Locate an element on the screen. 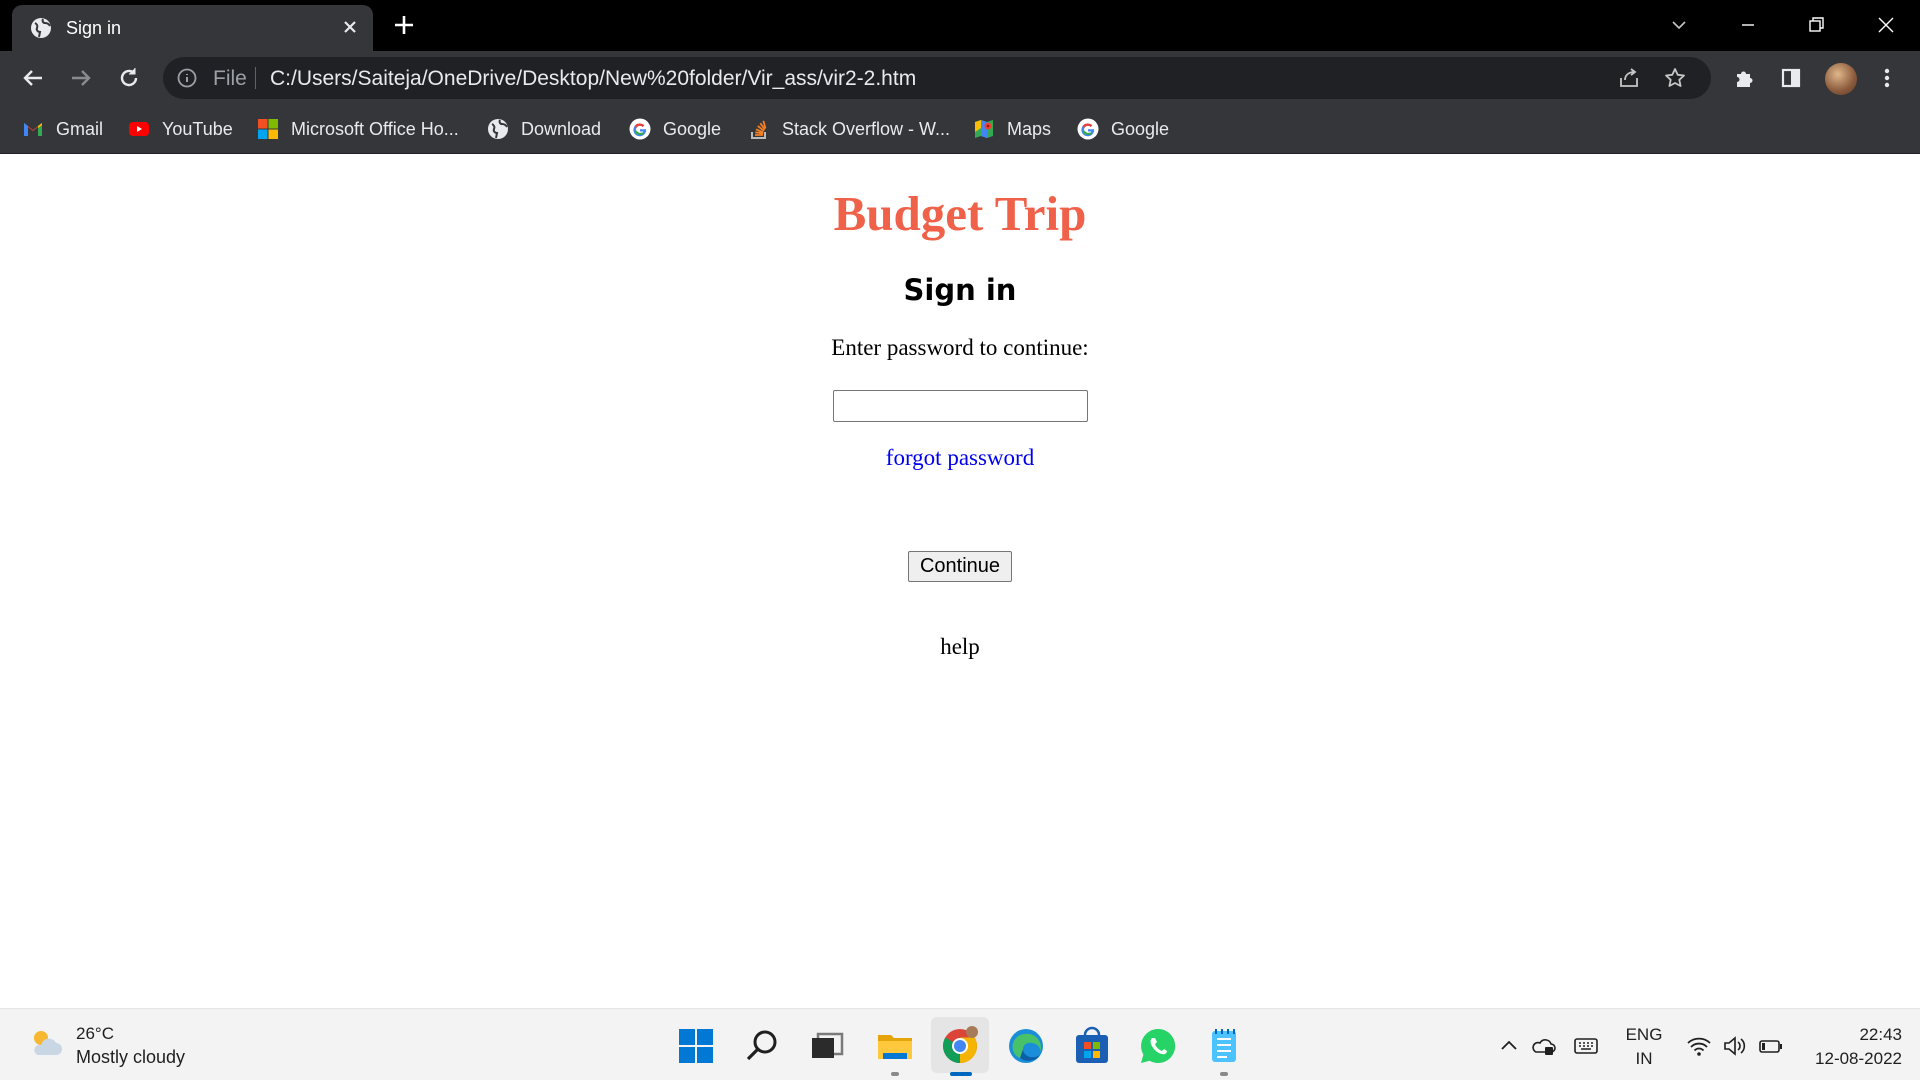  bookmark-star-icon is located at coordinates (1675, 78).